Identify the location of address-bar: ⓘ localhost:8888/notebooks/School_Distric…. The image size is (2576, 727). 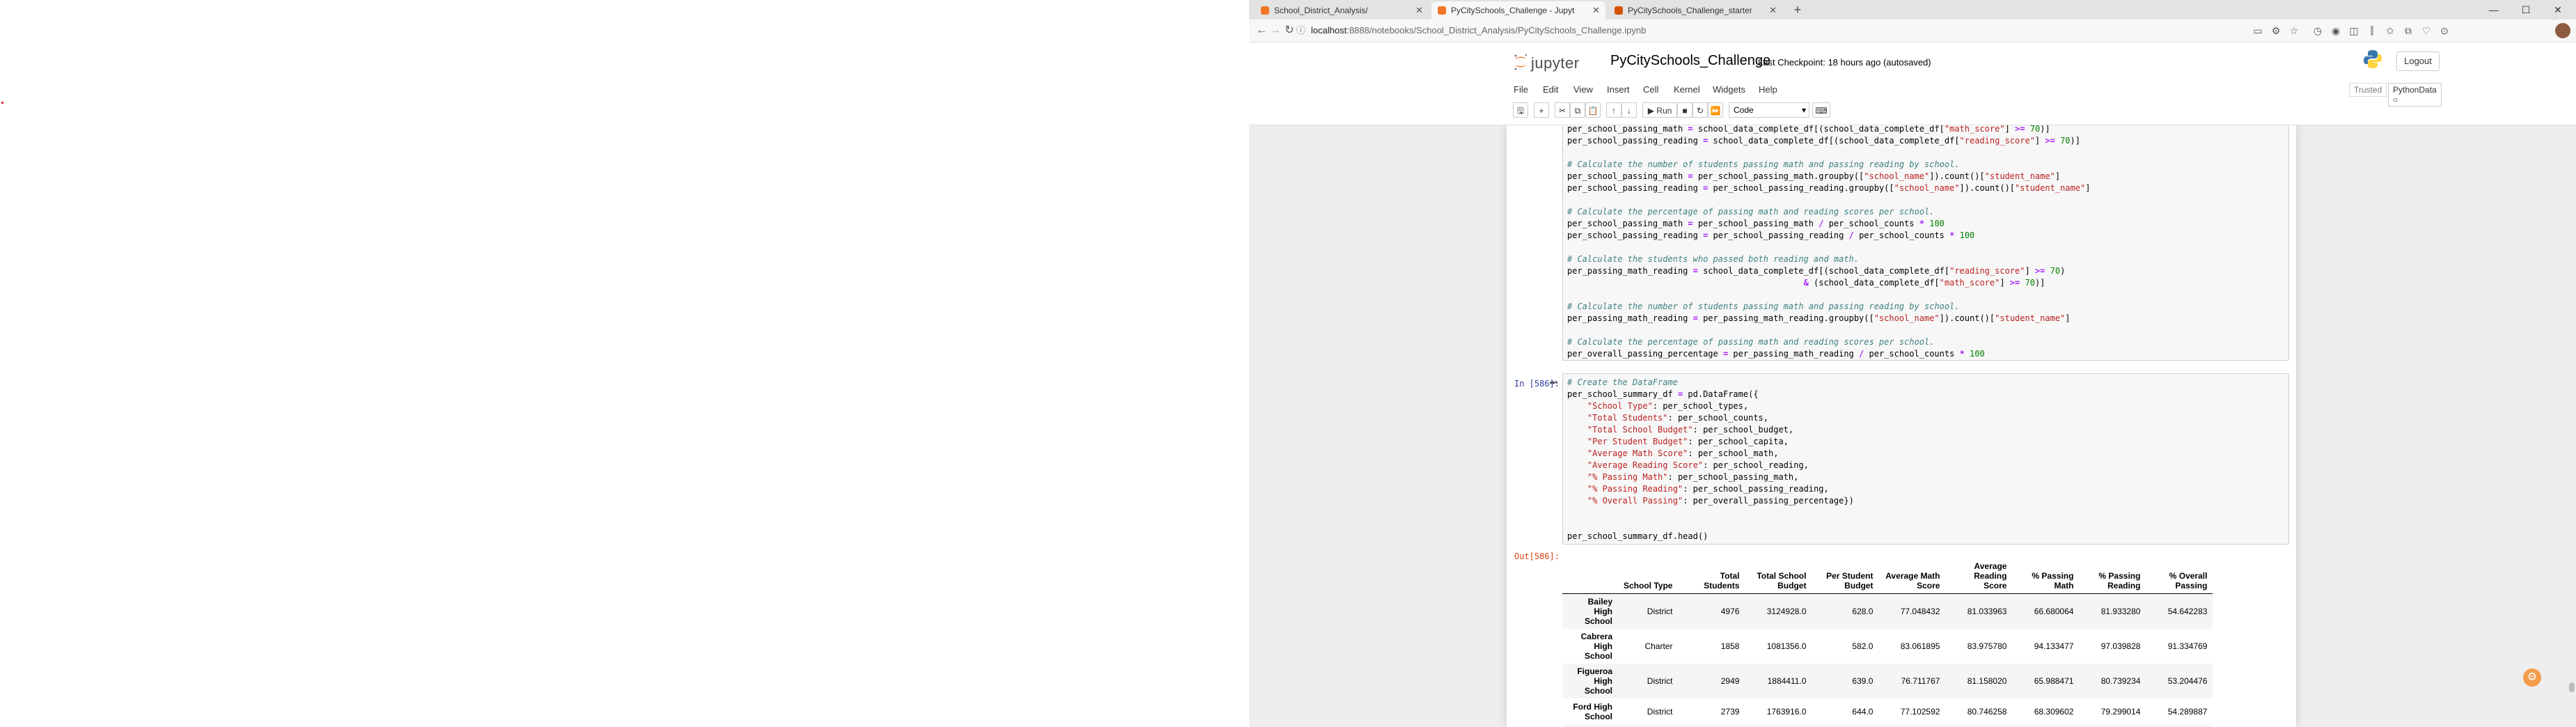
(1766, 31).